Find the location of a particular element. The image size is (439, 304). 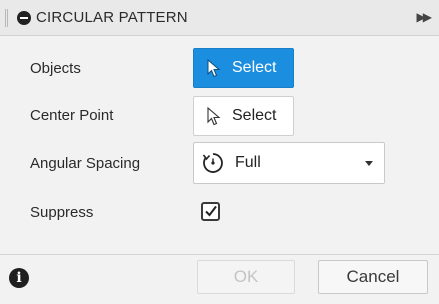

drag-grip-icon is located at coordinates (6, 18).